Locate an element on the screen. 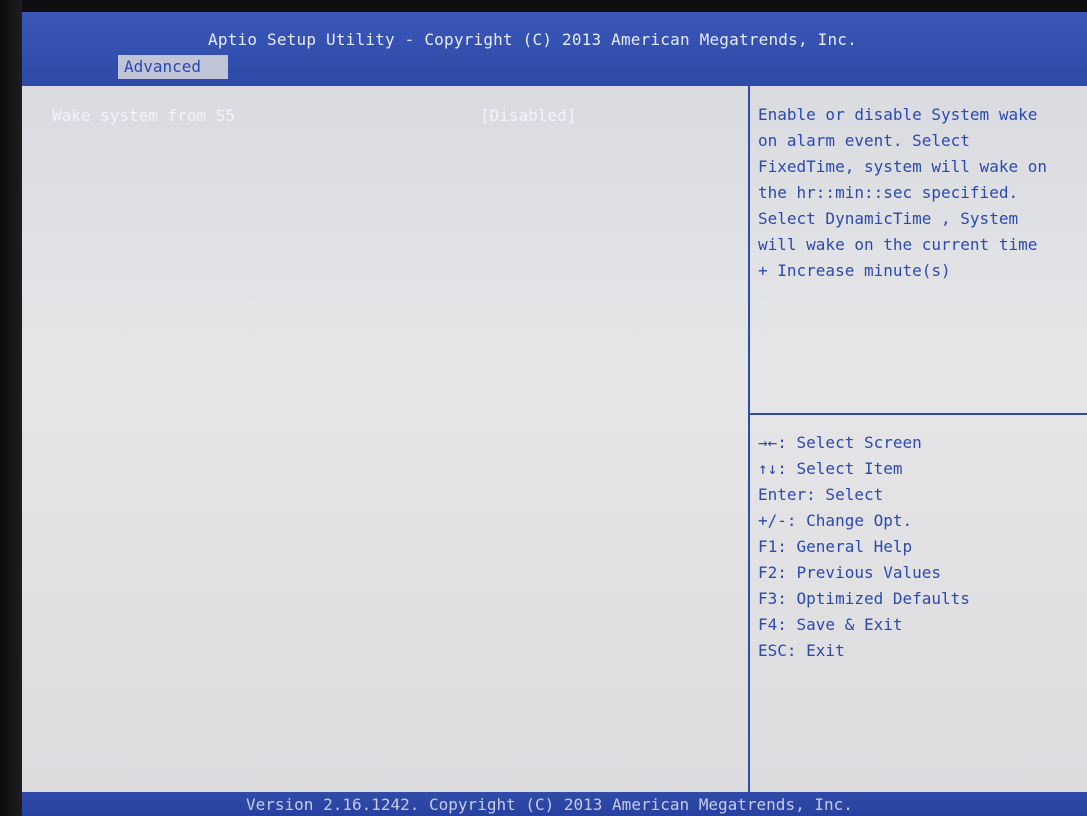 Image resolution: width=1087 pixels, height=816 pixels. key-general-help: F1: General Help is located at coordinates (835, 546).